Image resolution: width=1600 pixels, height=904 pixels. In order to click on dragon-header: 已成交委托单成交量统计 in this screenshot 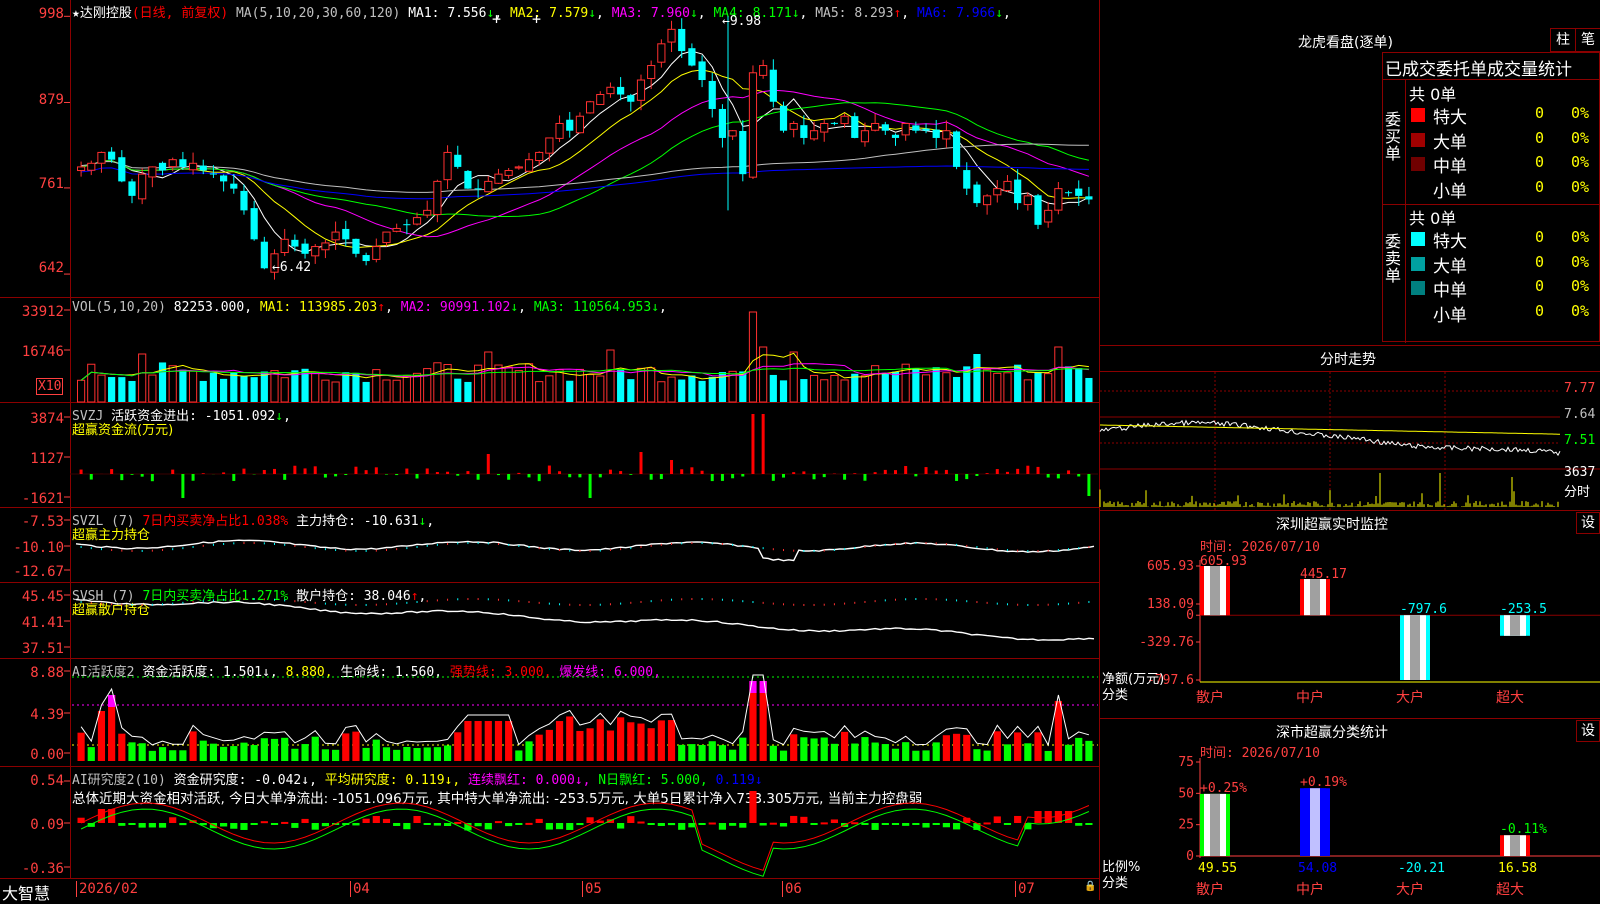, I will do `click(1478, 67)`.